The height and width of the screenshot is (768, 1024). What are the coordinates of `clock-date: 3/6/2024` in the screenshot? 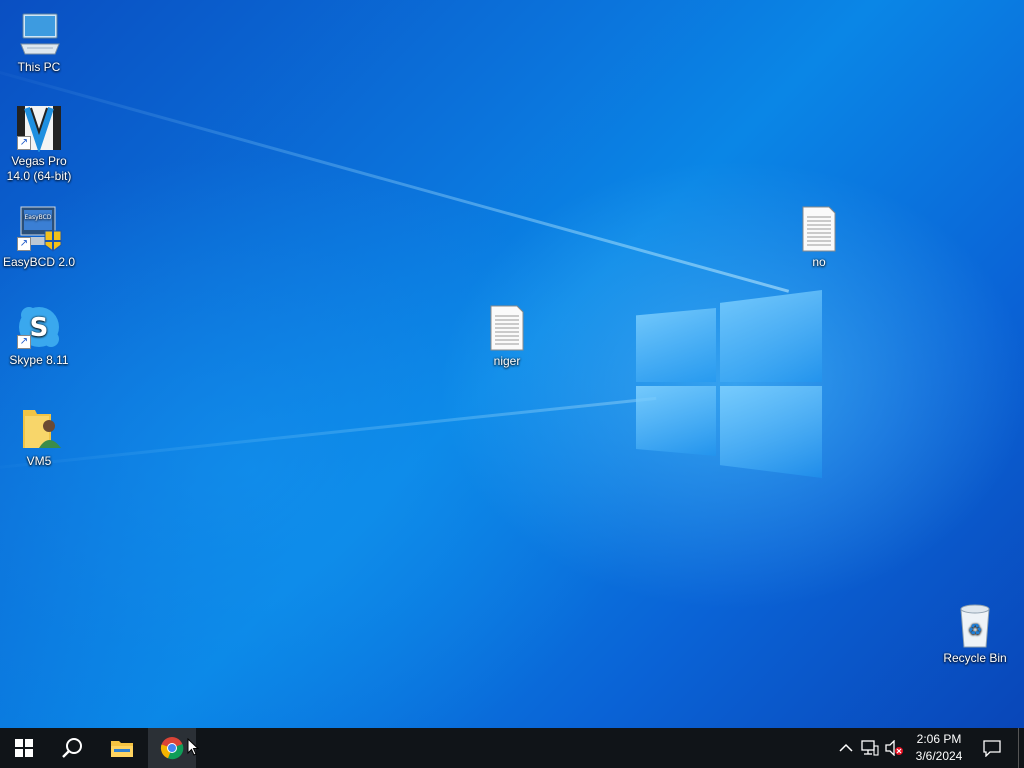 It's located at (939, 756).